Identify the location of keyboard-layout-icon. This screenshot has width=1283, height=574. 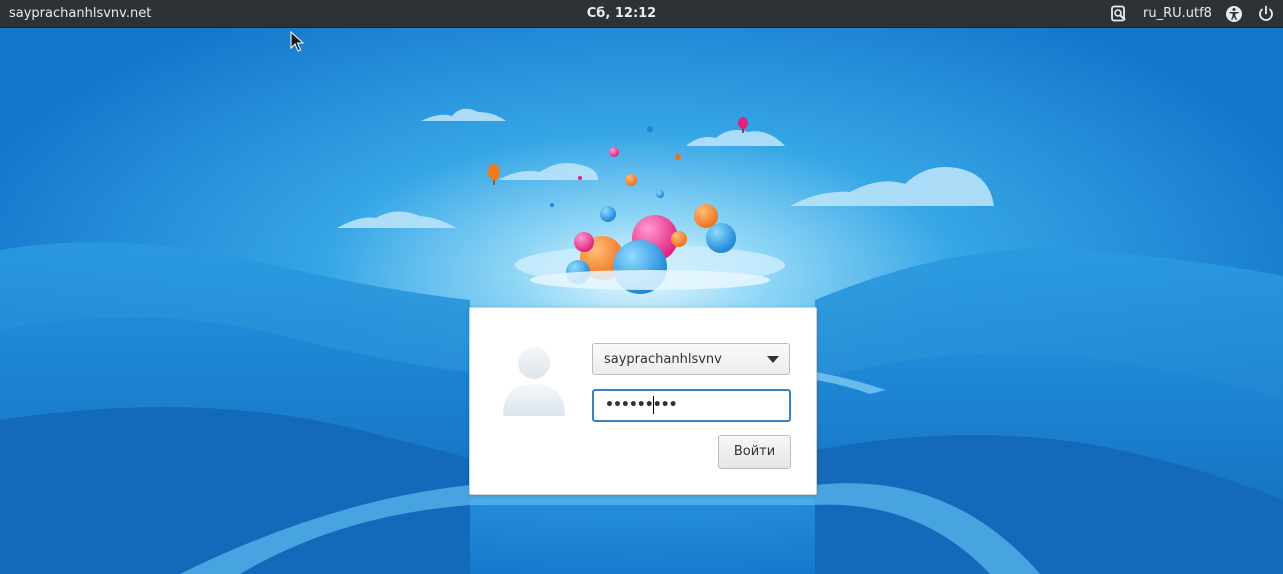
(1119, 14).